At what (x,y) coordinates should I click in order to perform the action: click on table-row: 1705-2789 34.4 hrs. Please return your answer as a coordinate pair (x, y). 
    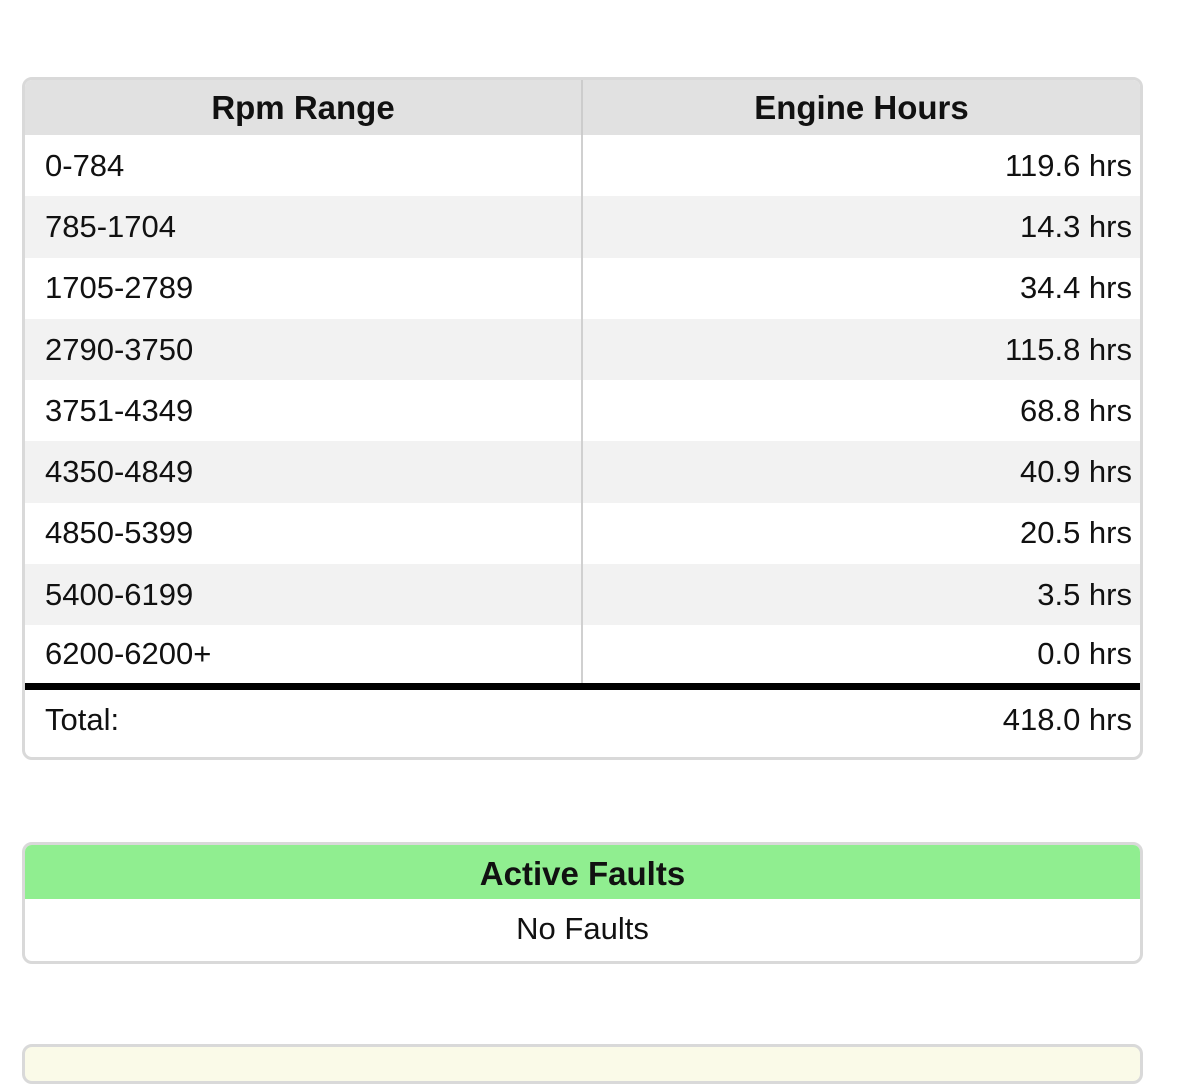
    Looking at the image, I should click on (582, 288).